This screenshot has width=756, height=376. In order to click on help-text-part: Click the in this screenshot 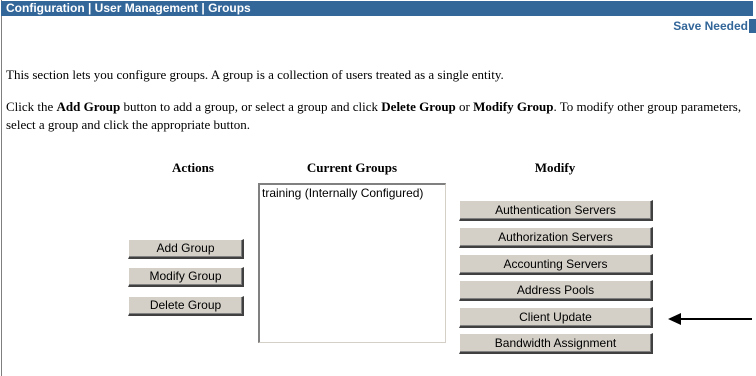, I will do `click(31, 106)`.